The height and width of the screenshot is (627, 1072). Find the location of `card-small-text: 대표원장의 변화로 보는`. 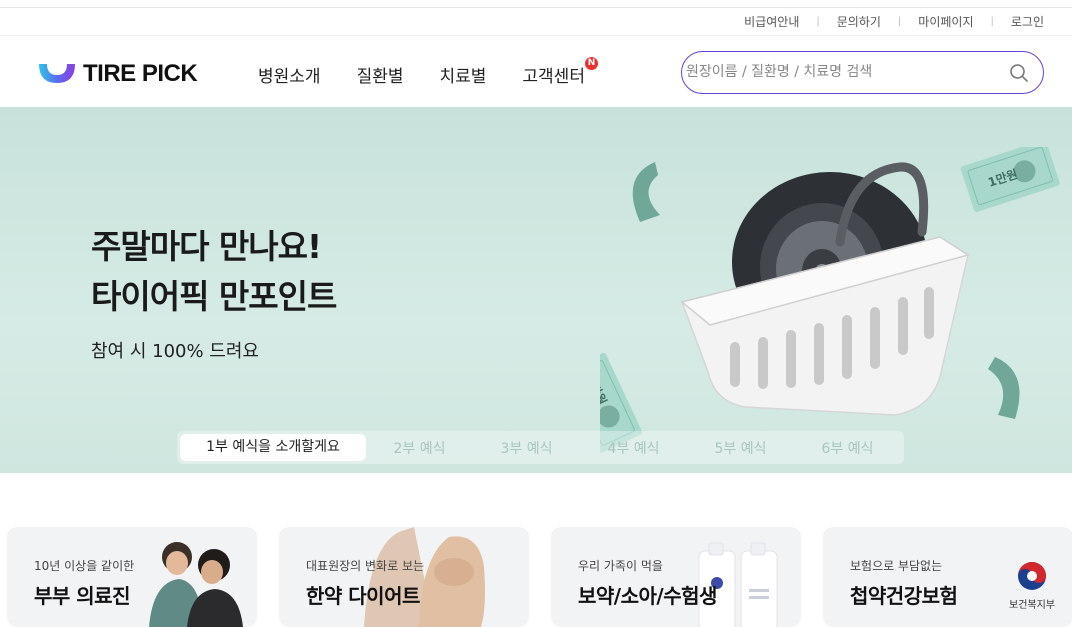

card-small-text: 대표원장의 변화로 보는 is located at coordinates (365, 566).